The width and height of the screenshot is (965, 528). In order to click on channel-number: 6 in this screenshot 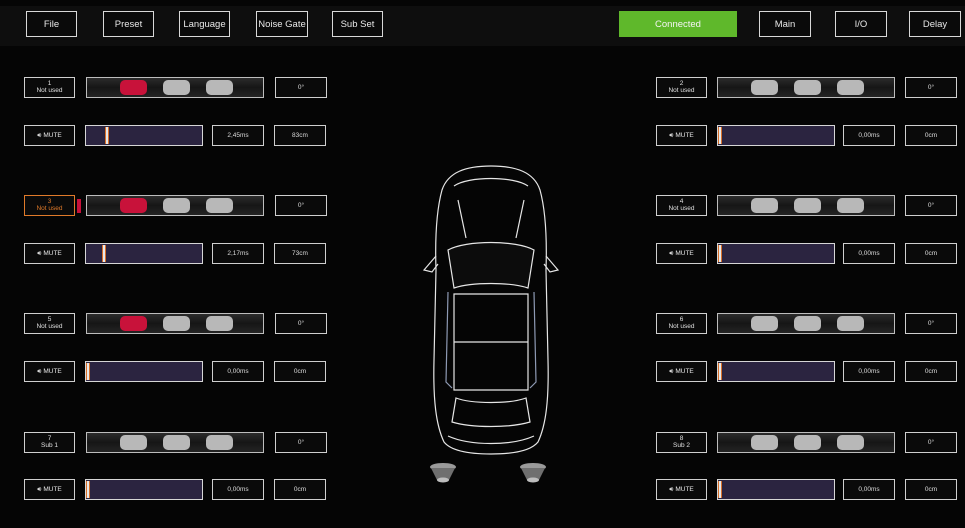, I will do `click(681, 319)`.